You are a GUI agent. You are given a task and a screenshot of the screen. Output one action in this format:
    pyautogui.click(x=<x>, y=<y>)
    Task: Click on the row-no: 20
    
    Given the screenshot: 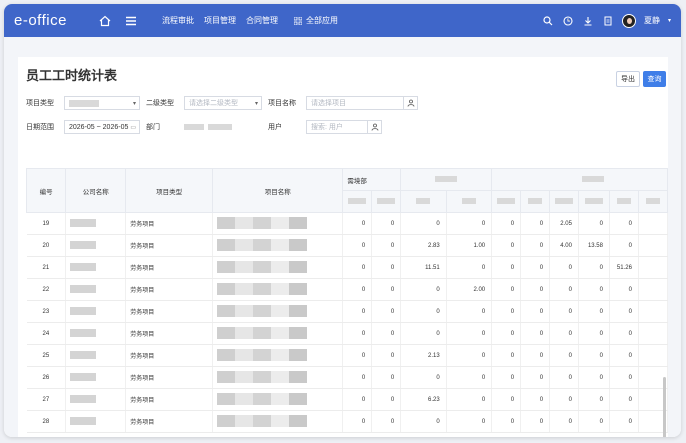 What is the action you would take?
    pyautogui.click(x=46, y=245)
    